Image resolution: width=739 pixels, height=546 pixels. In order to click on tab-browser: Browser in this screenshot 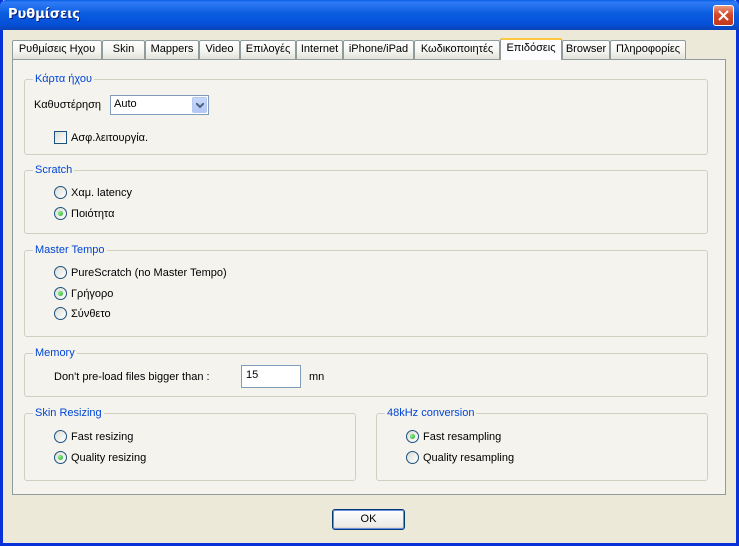, I will do `click(586, 49)`.